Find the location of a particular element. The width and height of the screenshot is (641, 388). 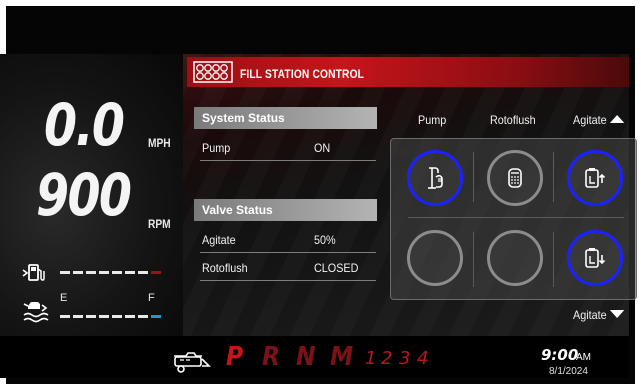

rotoflush-valve-value: CLOSED is located at coordinates (336, 268).